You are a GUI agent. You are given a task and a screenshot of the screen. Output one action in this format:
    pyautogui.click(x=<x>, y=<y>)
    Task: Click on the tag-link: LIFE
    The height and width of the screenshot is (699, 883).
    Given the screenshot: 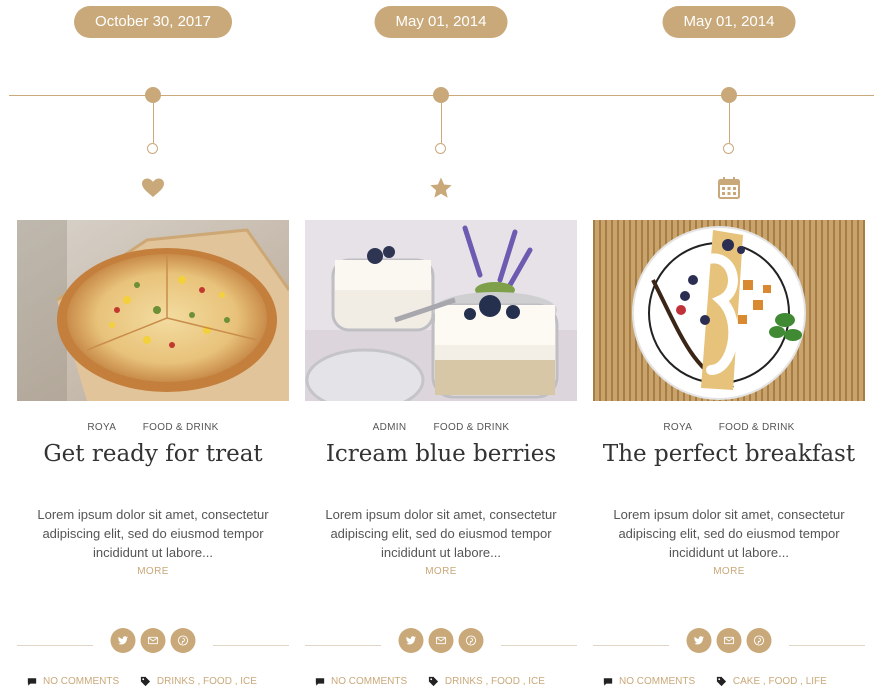 What is the action you would take?
    pyautogui.click(x=816, y=681)
    